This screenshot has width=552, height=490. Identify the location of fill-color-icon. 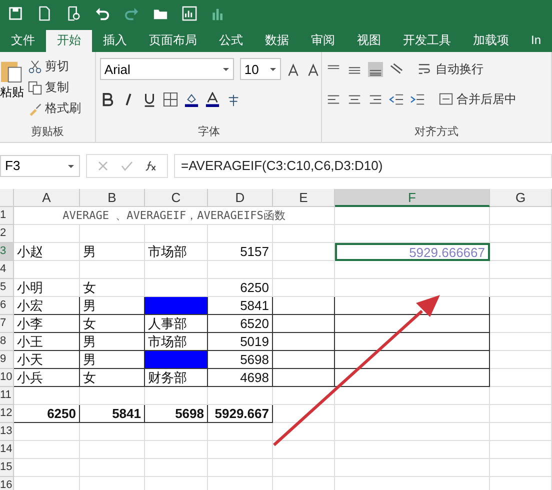
(192, 99).